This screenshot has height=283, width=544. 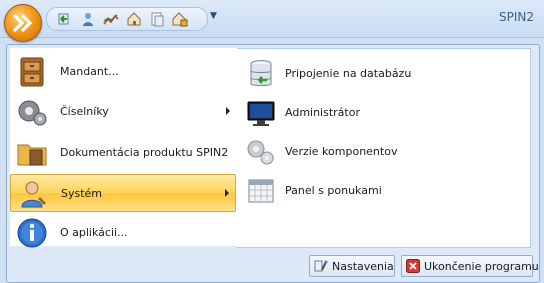 I want to click on menu-item-label: Systém, so click(x=82, y=193).